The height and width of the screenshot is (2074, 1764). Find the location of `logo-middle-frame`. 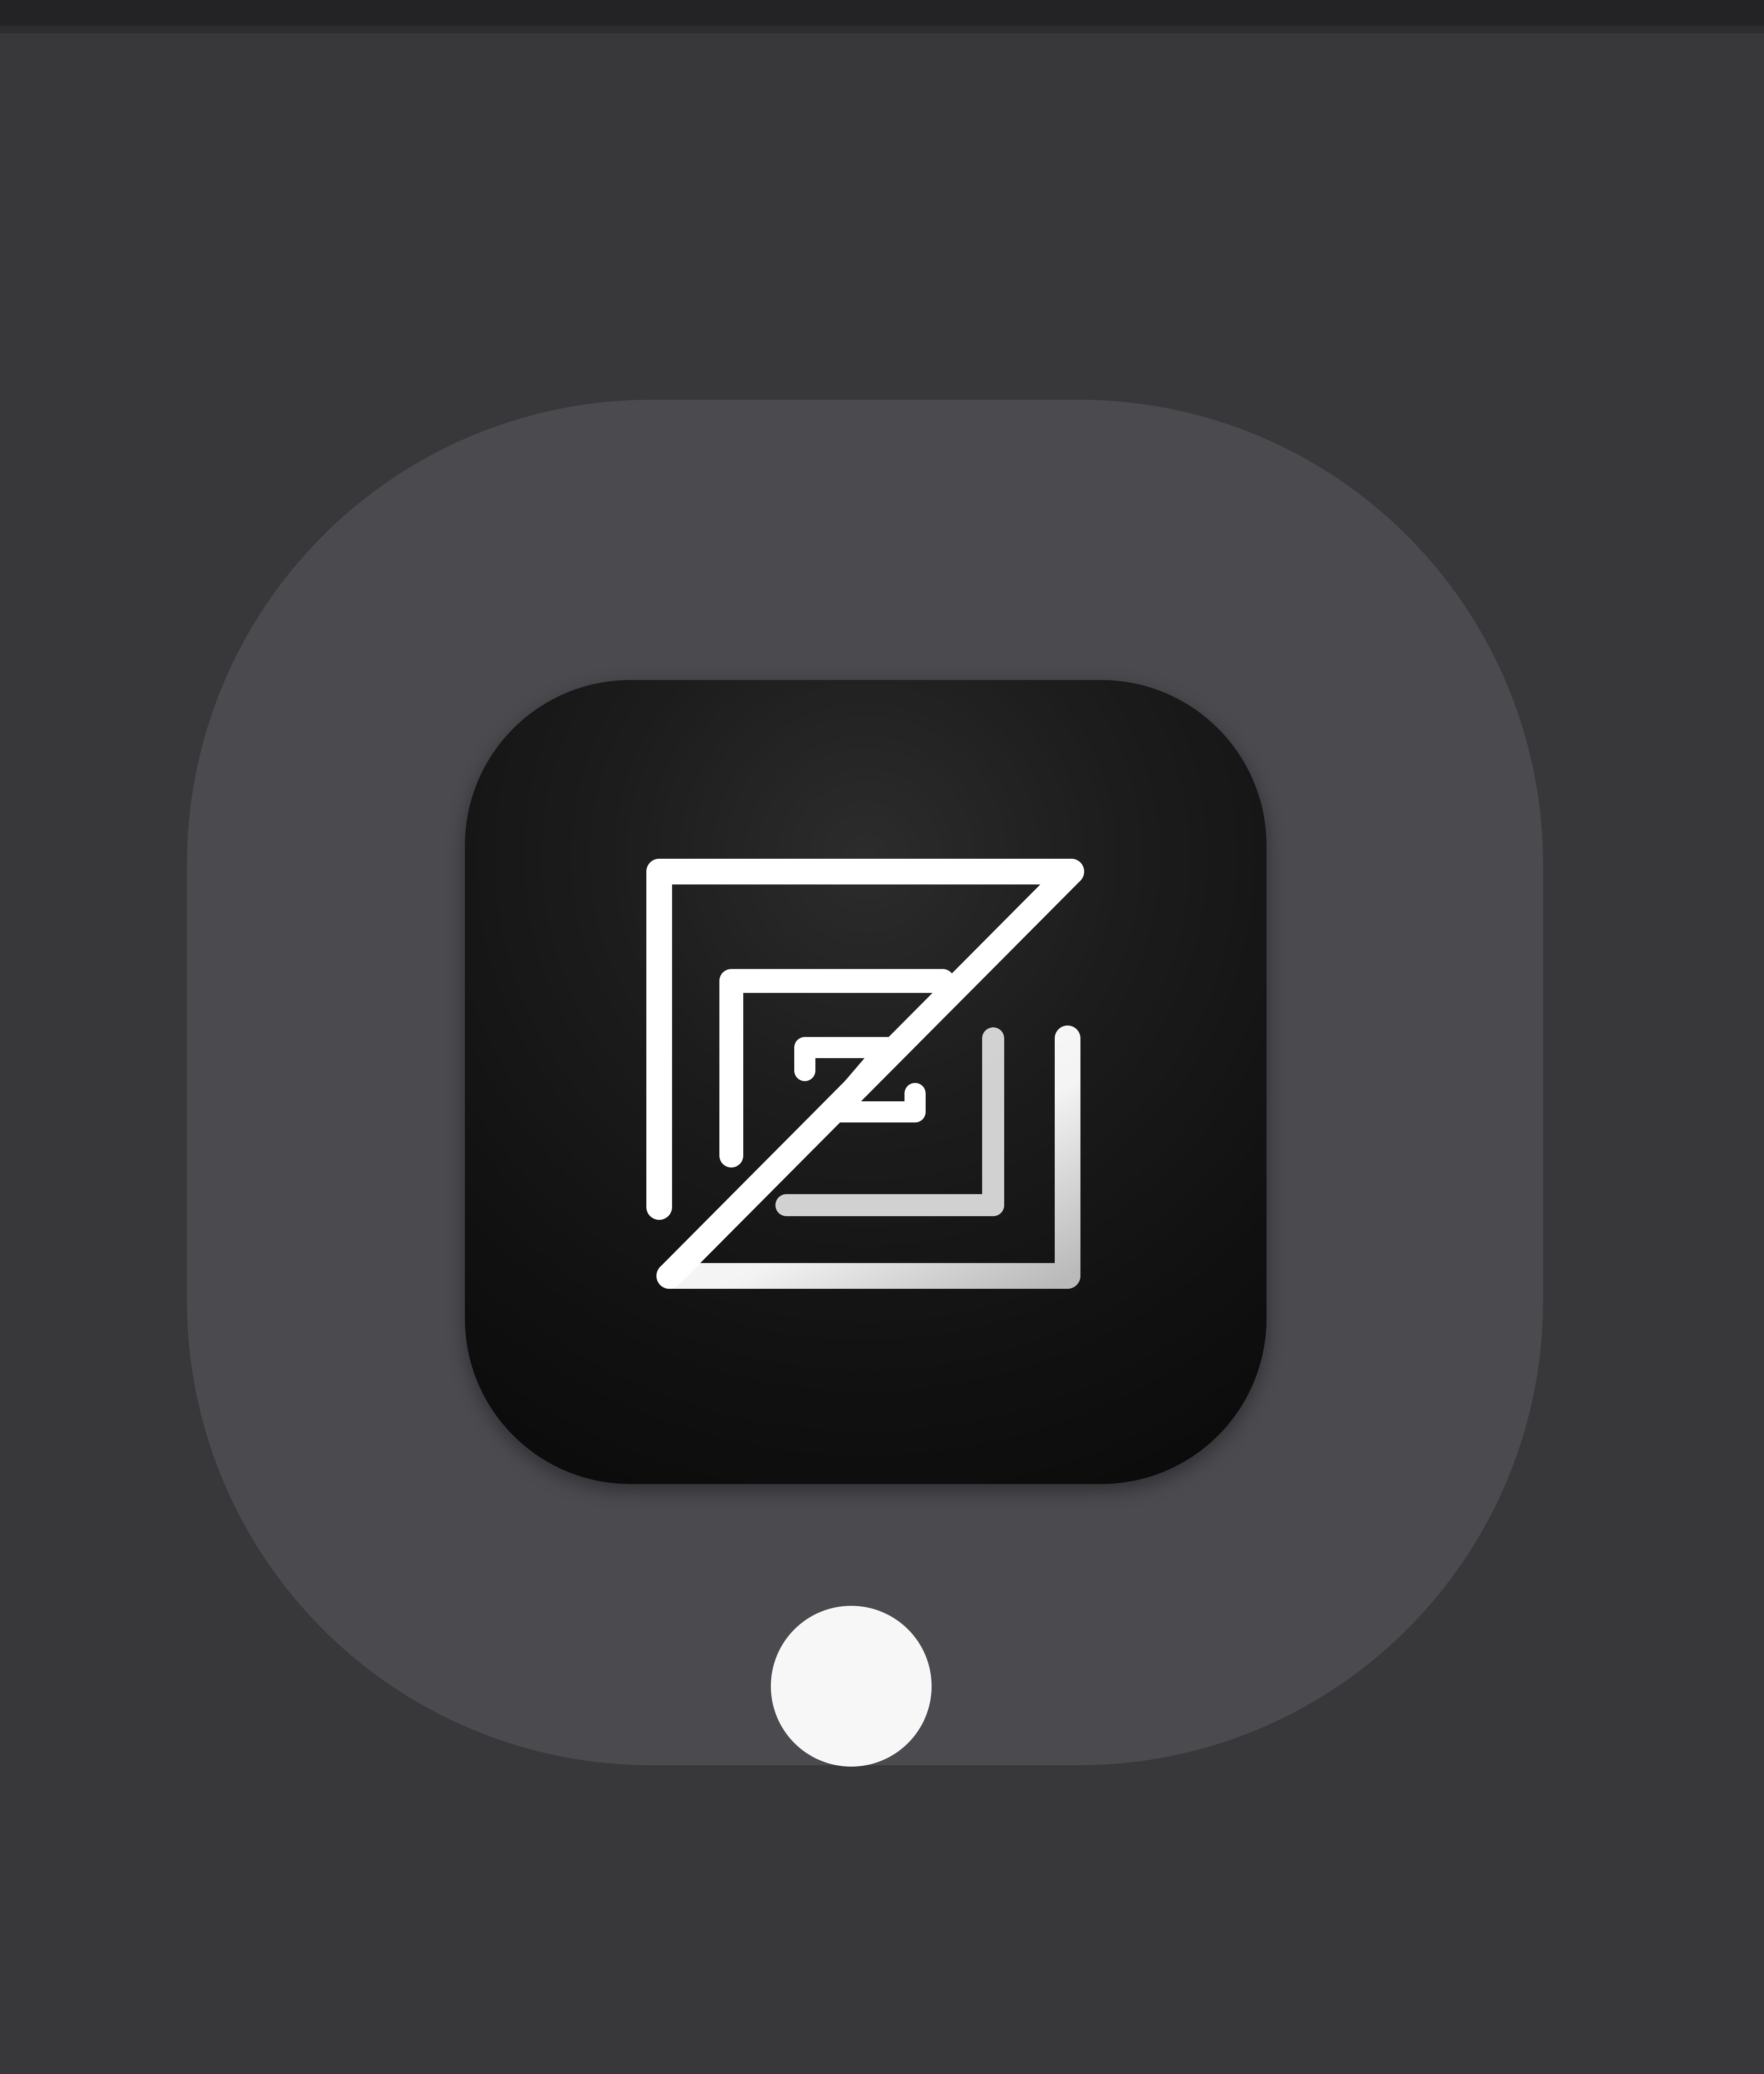

logo-middle-frame is located at coordinates (837, 1068).